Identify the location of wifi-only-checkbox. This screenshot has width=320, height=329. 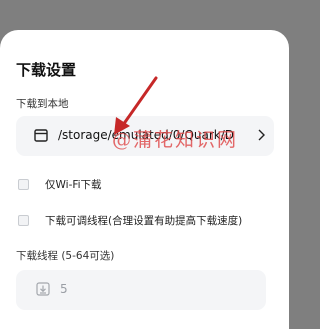
(23, 184).